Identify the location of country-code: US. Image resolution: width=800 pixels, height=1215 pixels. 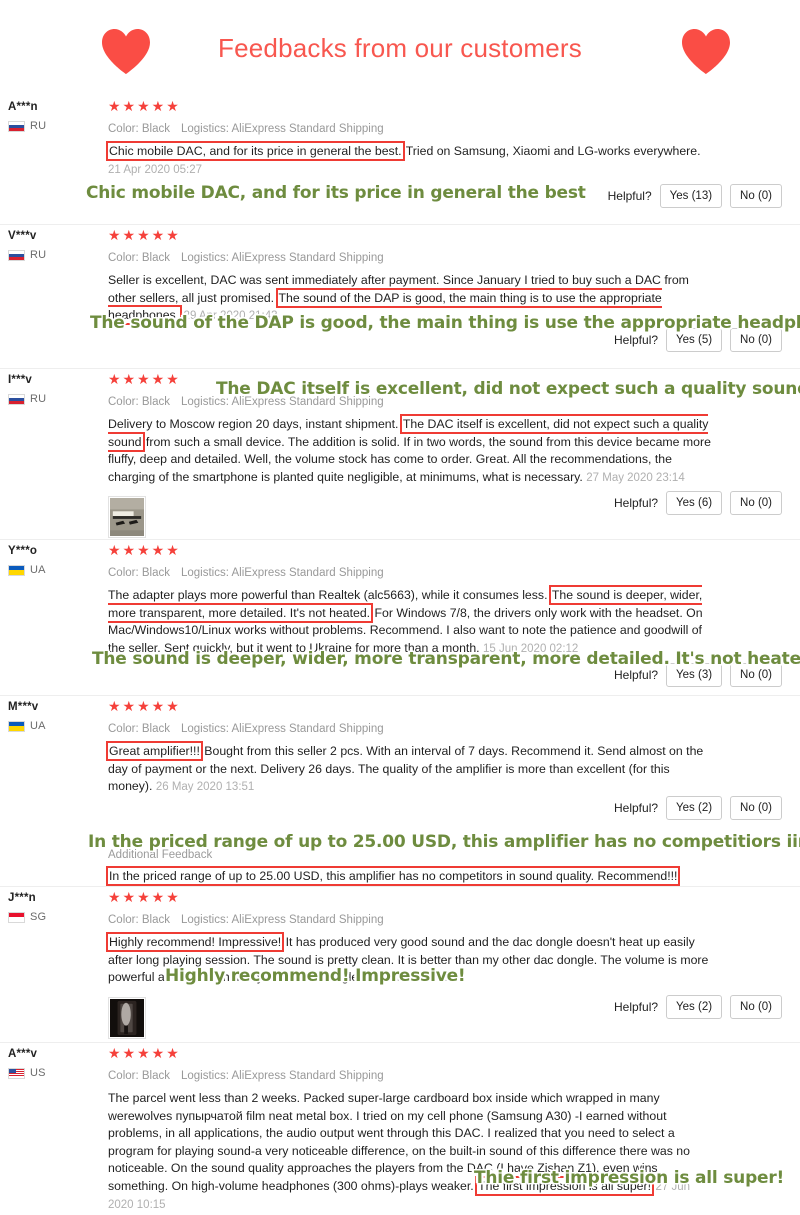
(38, 1073).